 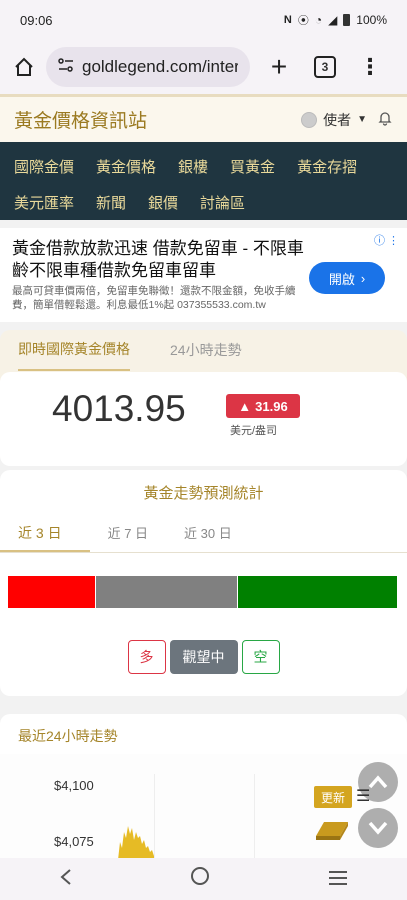 What do you see at coordinates (44, 202) in the screenshot?
I see `nav-item-usd-rate: 美元匯率` at bounding box center [44, 202].